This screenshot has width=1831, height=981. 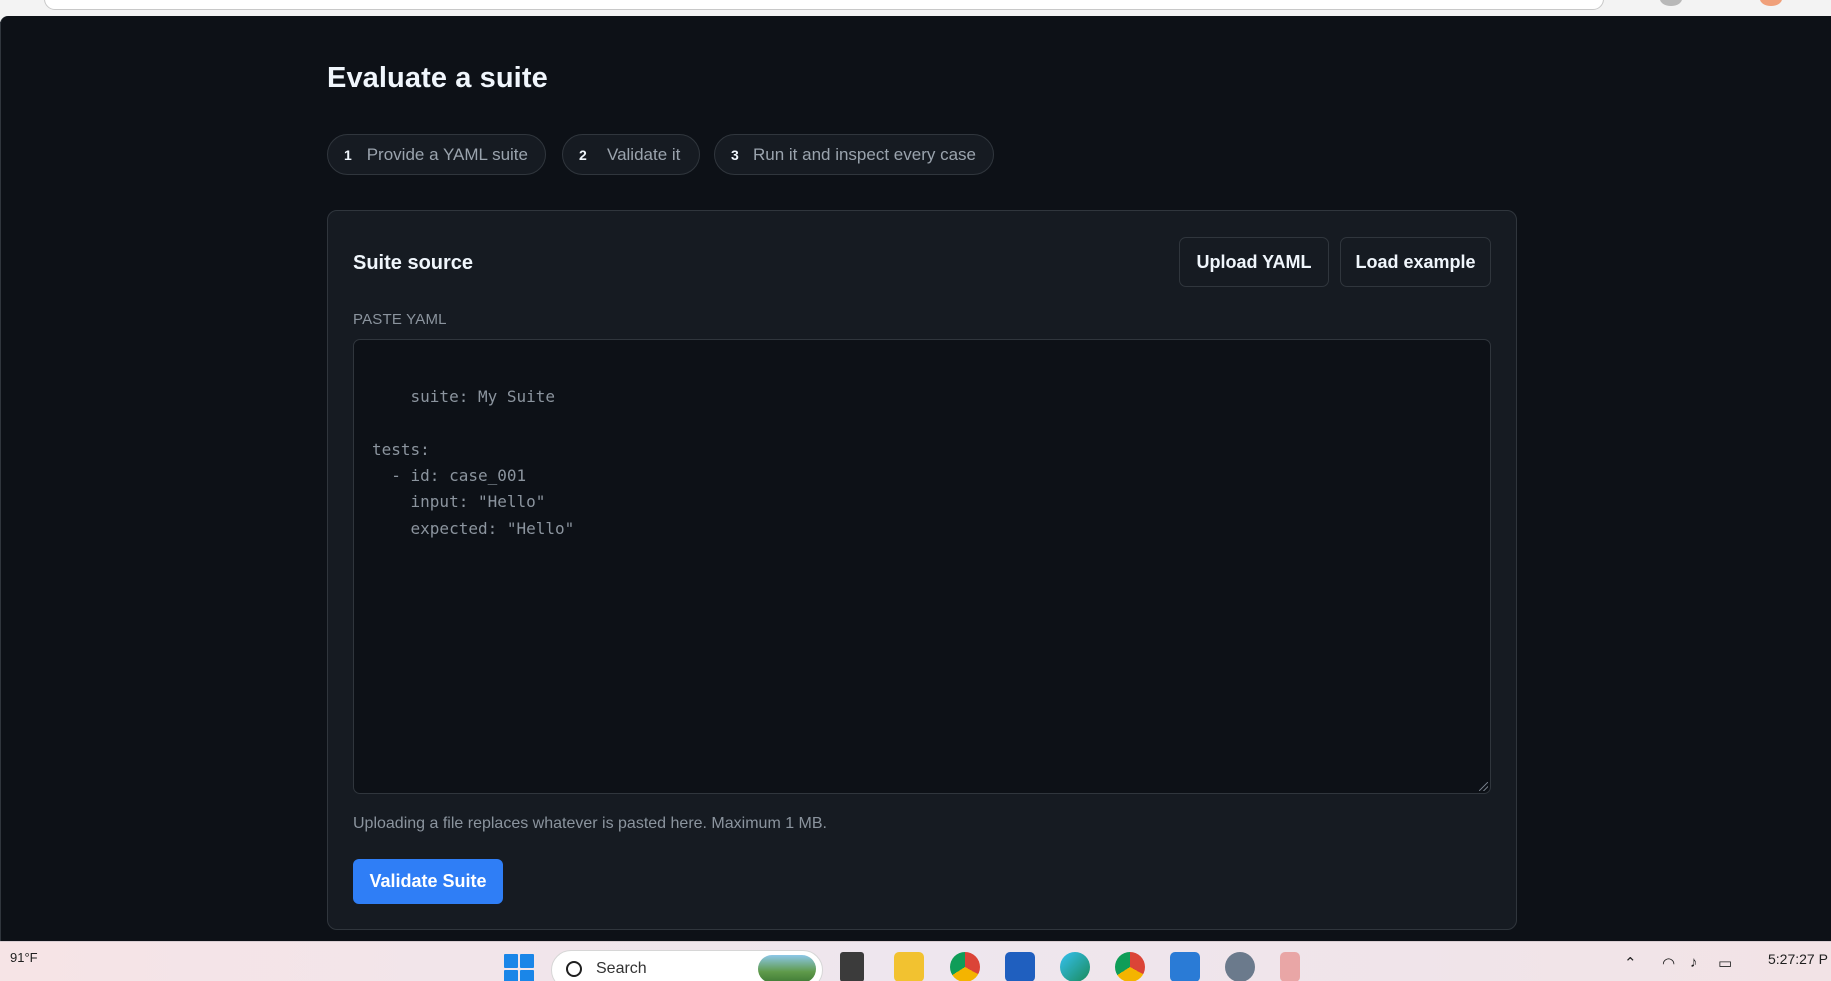 What do you see at coordinates (787, 968) in the screenshot?
I see `search-highlight-image` at bounding box center [787, 968].